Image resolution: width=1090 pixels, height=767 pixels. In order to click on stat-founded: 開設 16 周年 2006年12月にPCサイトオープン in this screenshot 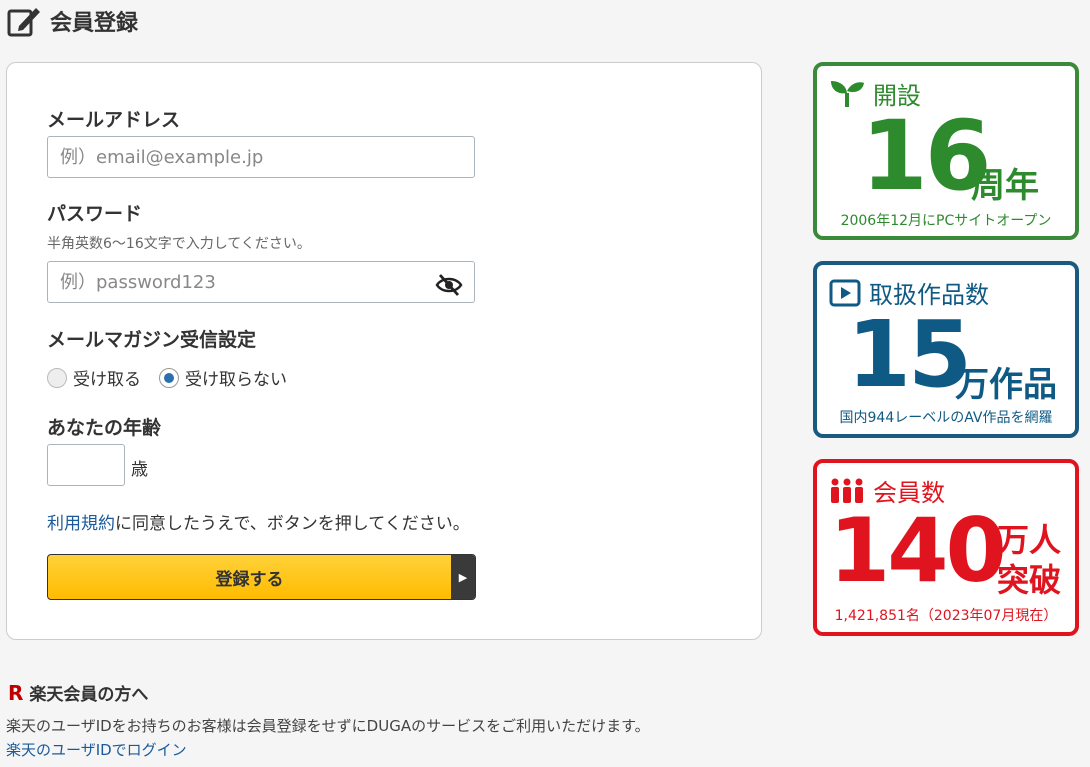, I will do `click(946, 151)`.